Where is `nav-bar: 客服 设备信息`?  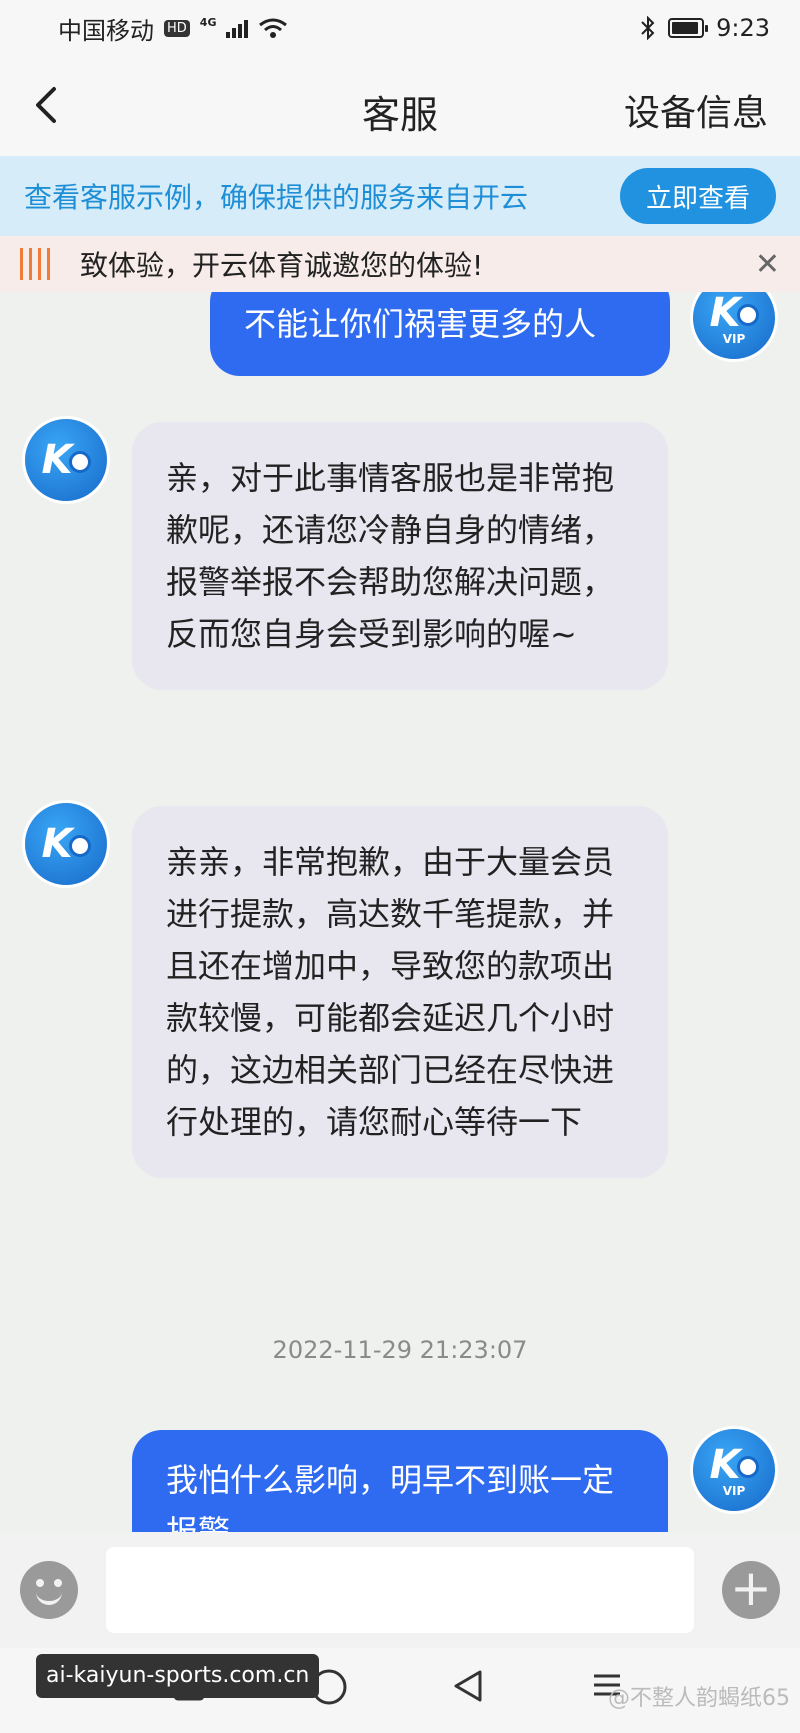 nav-bar: 客服 设备信息 is located at coordinates (400, 106).